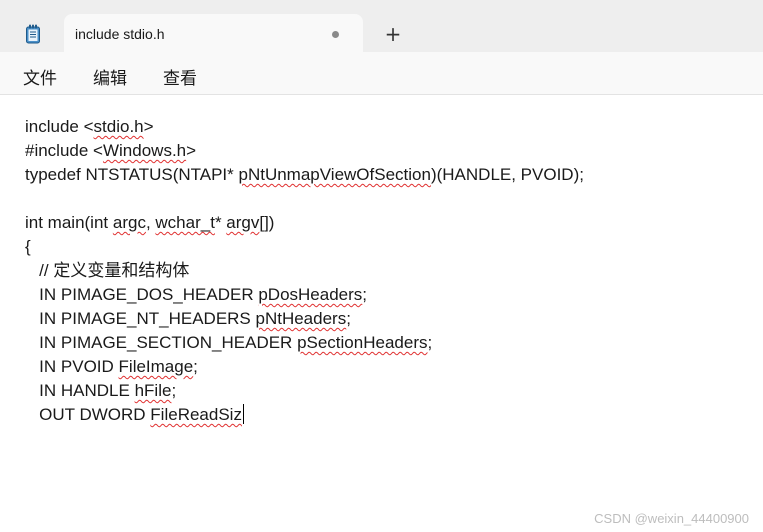  I want to click on notepad-icon, so click(33, 34).